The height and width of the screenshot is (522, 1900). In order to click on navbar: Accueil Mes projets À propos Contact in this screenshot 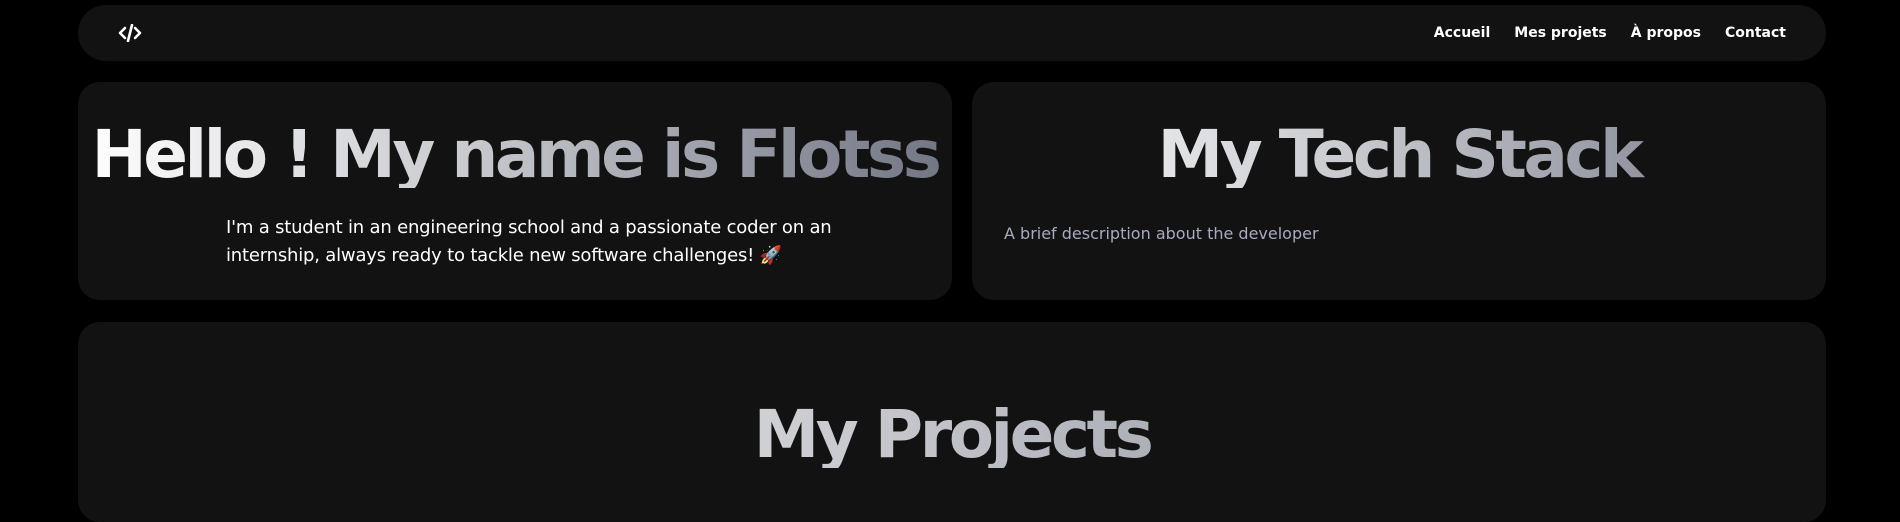, I will do `click(952, 33)`.